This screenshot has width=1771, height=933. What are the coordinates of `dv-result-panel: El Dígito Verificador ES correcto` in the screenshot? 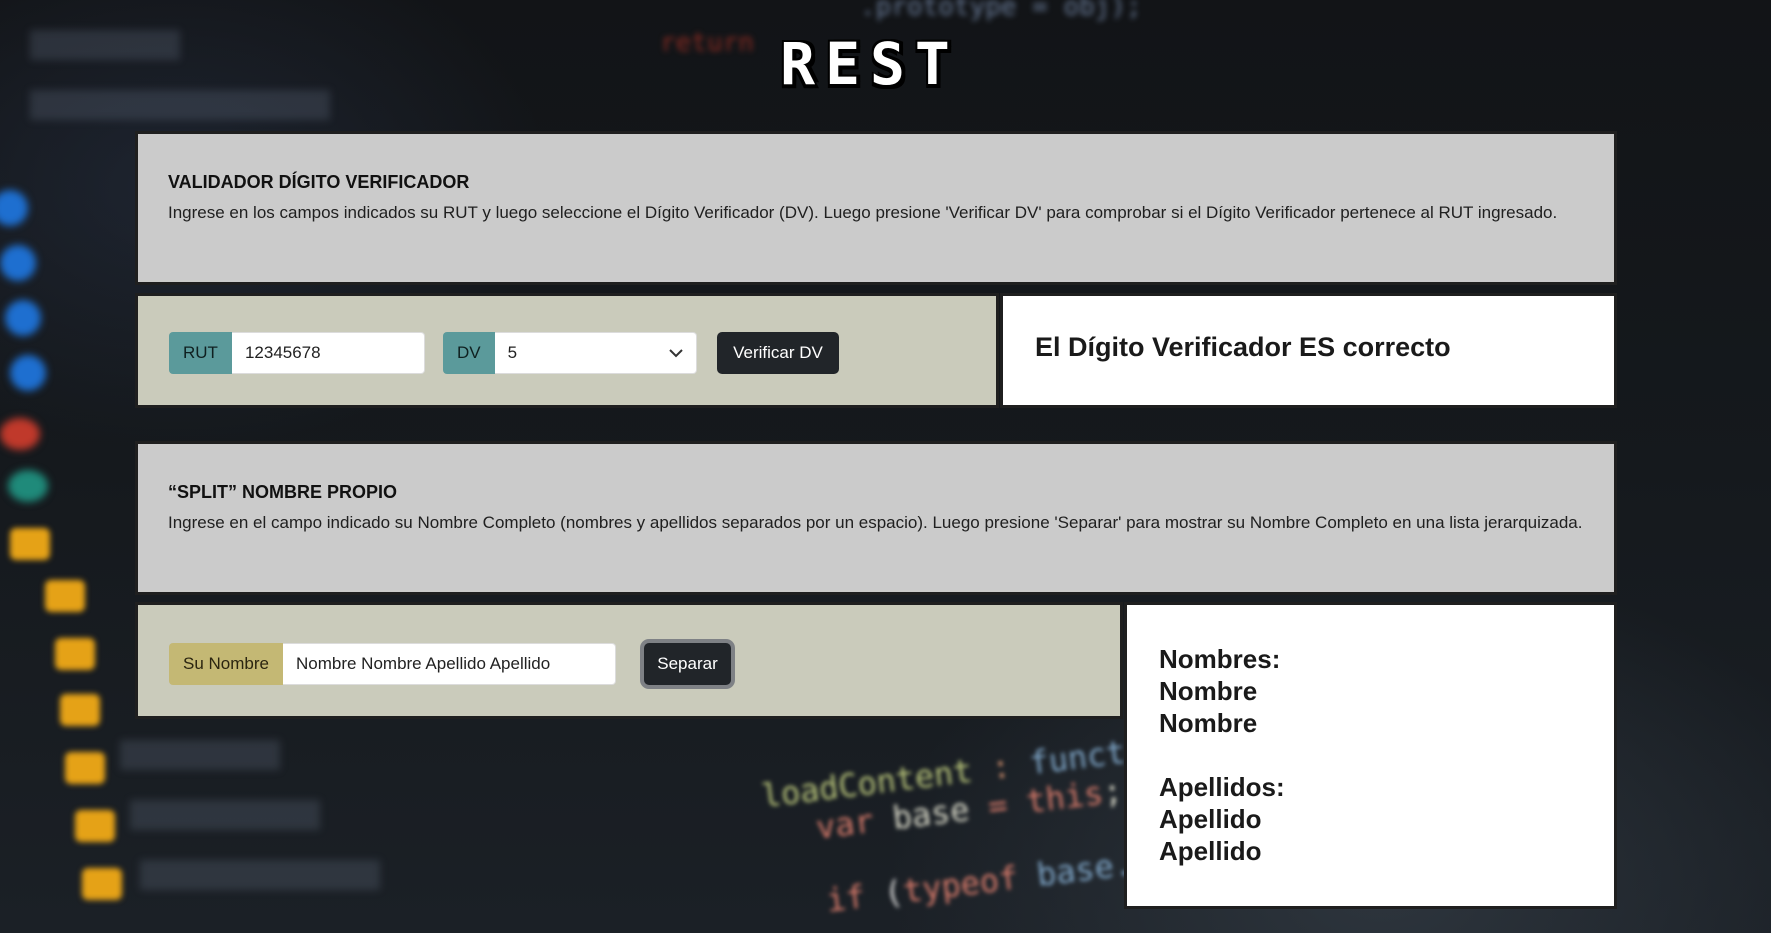 It's located at (1308, 350).